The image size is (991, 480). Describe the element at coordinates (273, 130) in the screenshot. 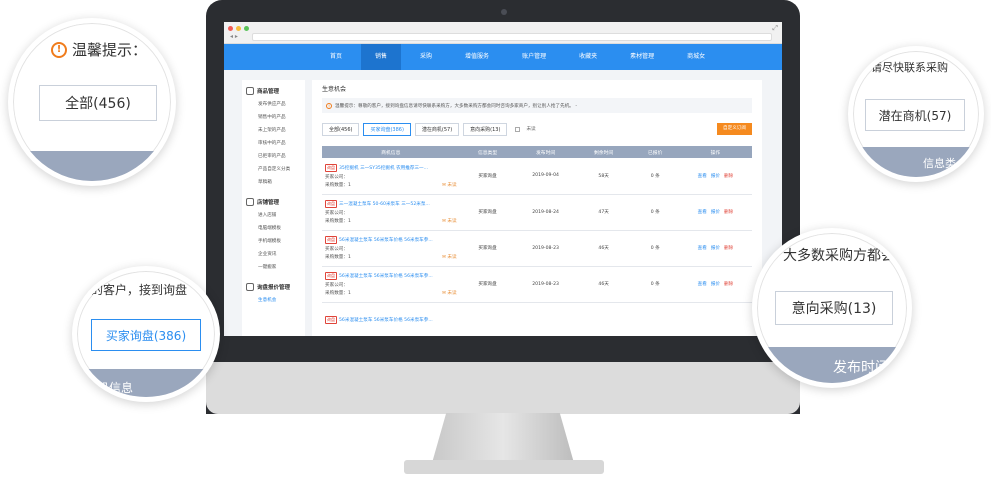

I see `sidebar-item-unlisted: 未上架的产品` at that location.